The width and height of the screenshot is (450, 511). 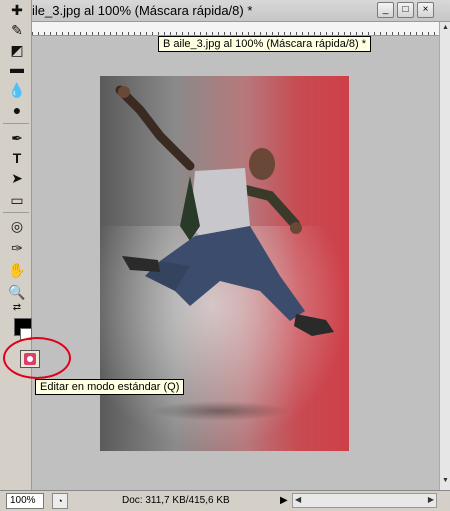 I want to click on maximize-button: □, so click(x=405, y=10).